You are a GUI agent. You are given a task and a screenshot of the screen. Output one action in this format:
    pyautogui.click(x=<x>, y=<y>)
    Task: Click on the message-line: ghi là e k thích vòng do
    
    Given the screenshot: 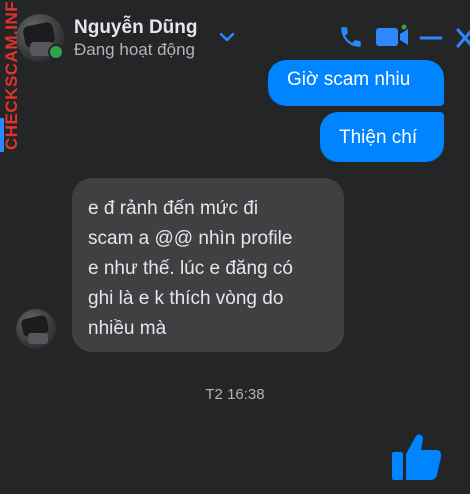 What is the action you would take?
    pyautogui.click(x=186, y=298)
    